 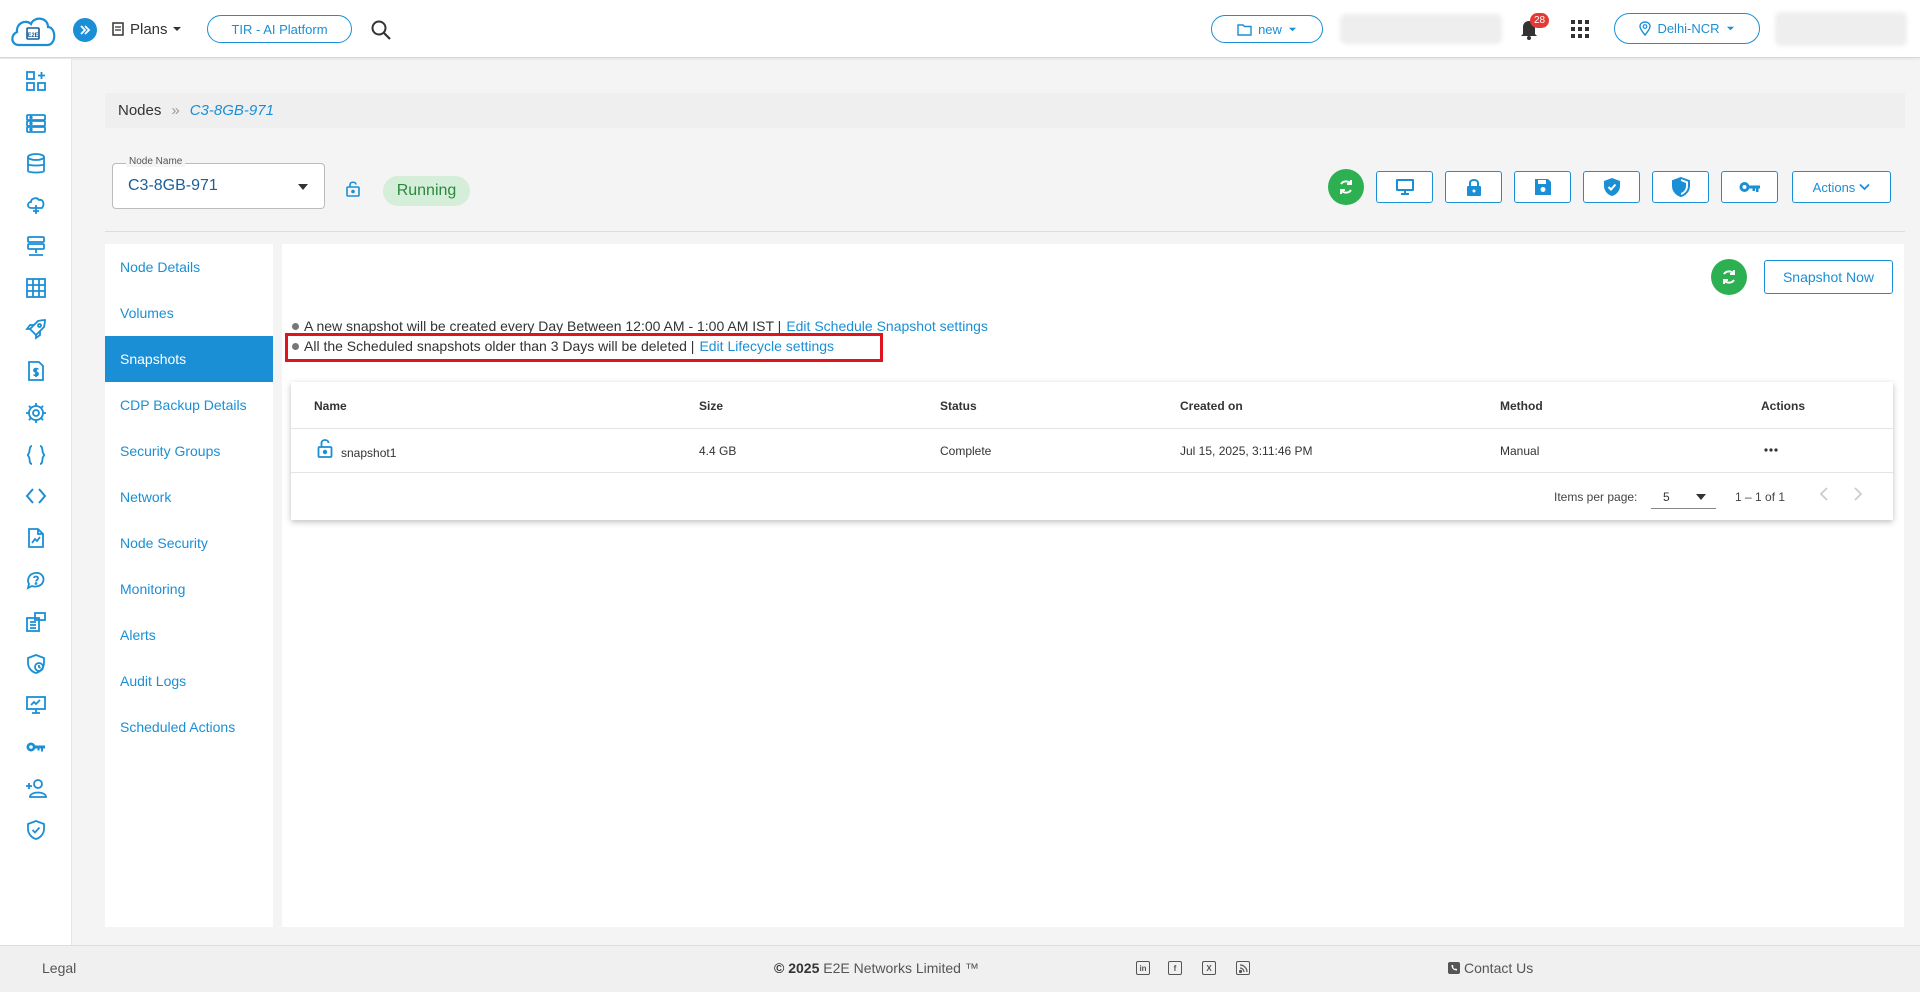 I want to click on column-header-created-on: Created on, so click(x=1211, y=406).